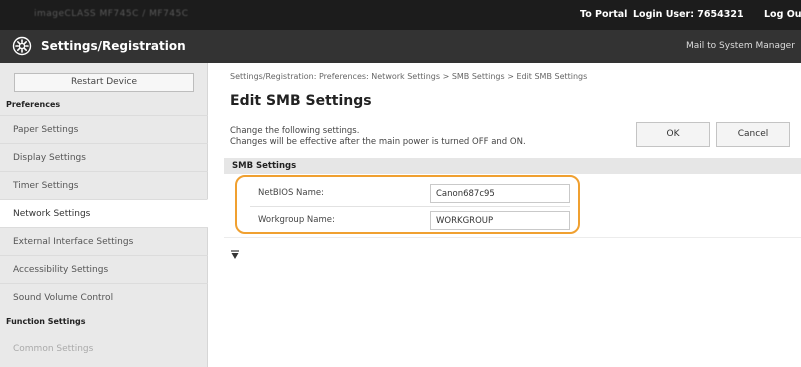 The height and width of the screenshot is (367, 801). Describe the element at coordinates (512, 166) in the screenshot. I see `section-title: SMB Settings` at that location.